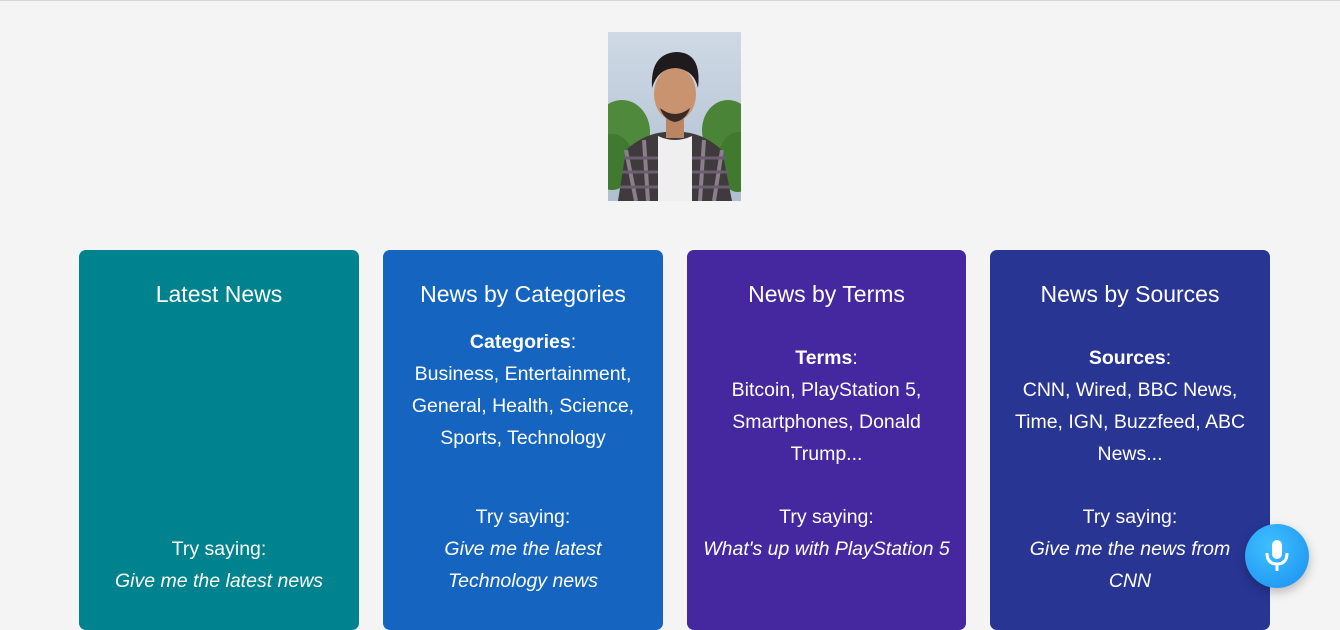  I want to click on example-phrase: Give me the latest Technology news, so click(523, 565).